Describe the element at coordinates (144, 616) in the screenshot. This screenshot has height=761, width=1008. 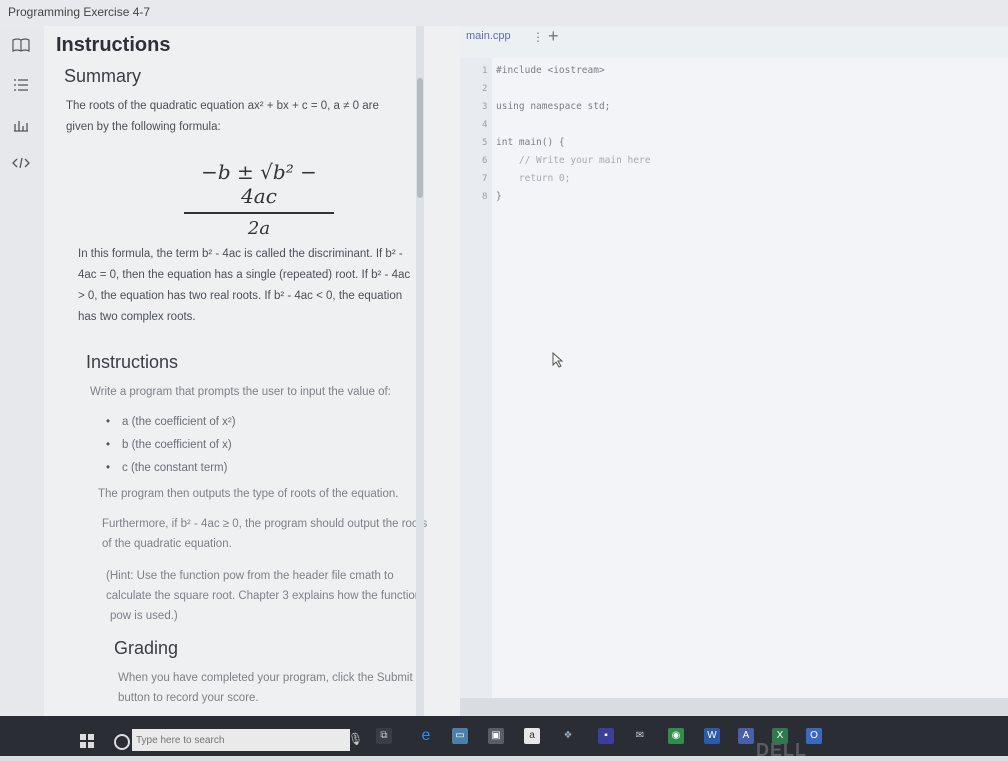
I see `hint-line3: pow is used.)` at that location.